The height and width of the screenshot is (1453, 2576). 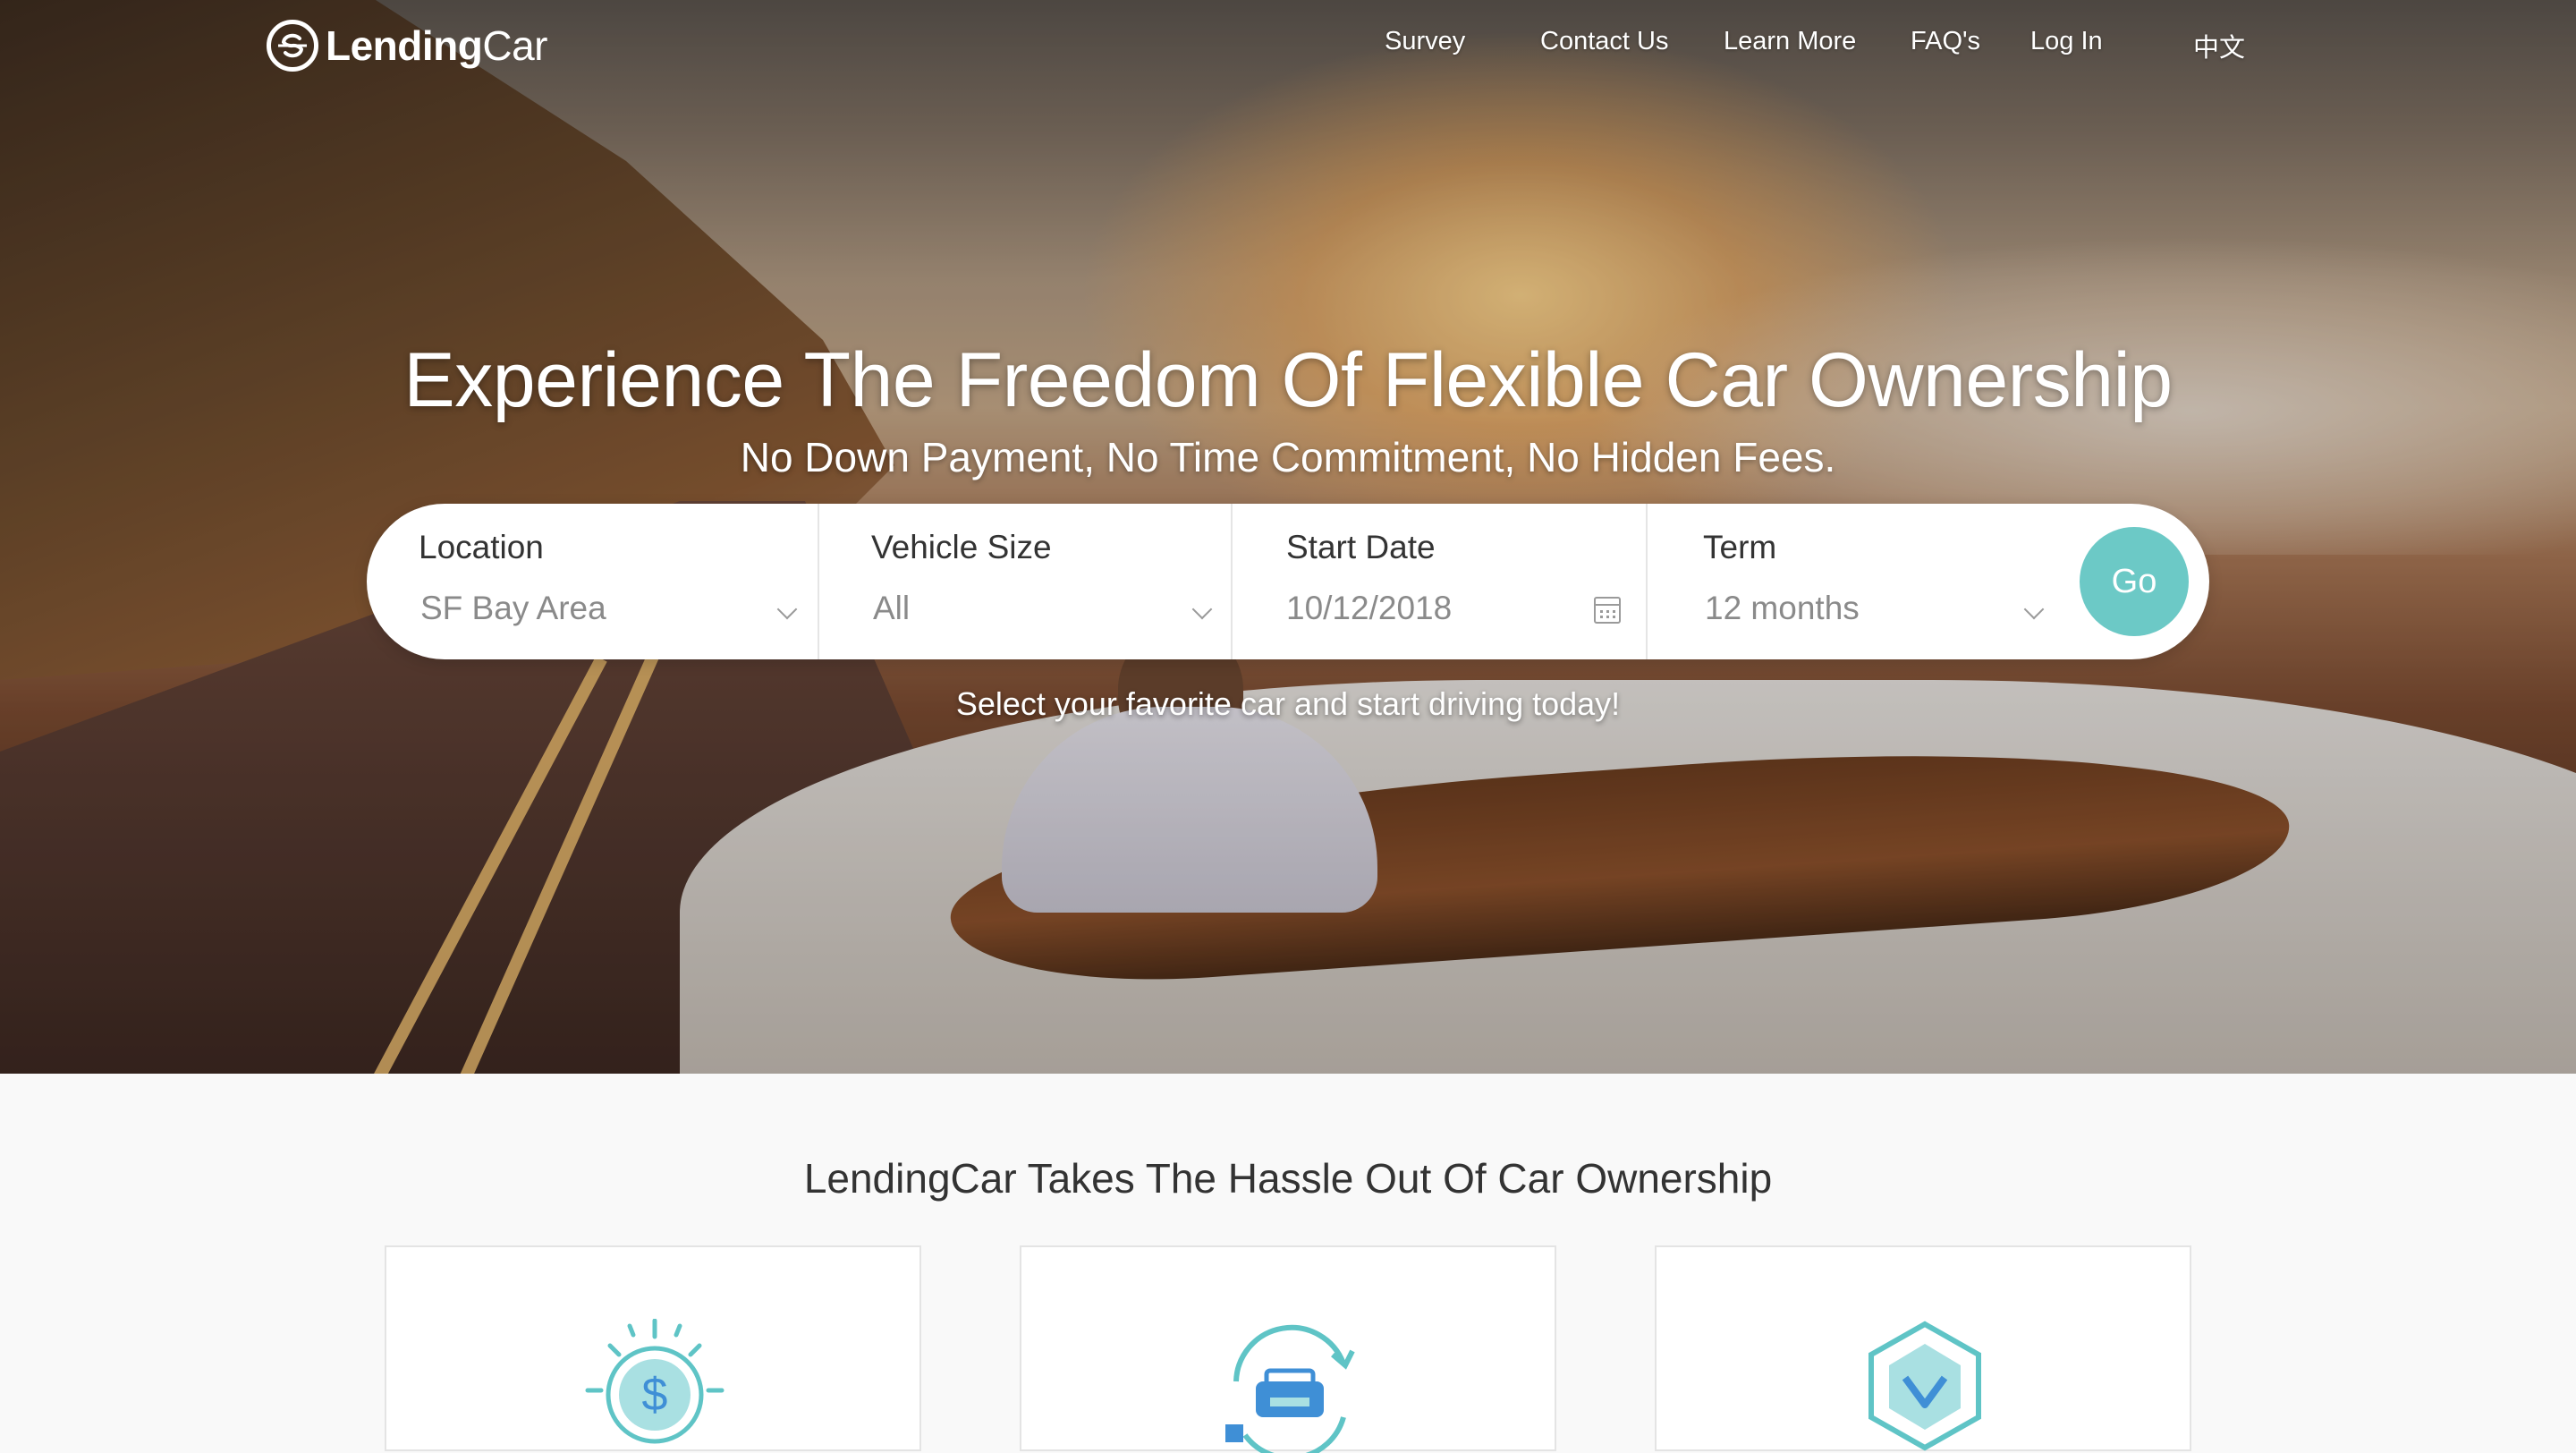 I want to click on start-date-label: Start Date, so click(x=1361, y=547).